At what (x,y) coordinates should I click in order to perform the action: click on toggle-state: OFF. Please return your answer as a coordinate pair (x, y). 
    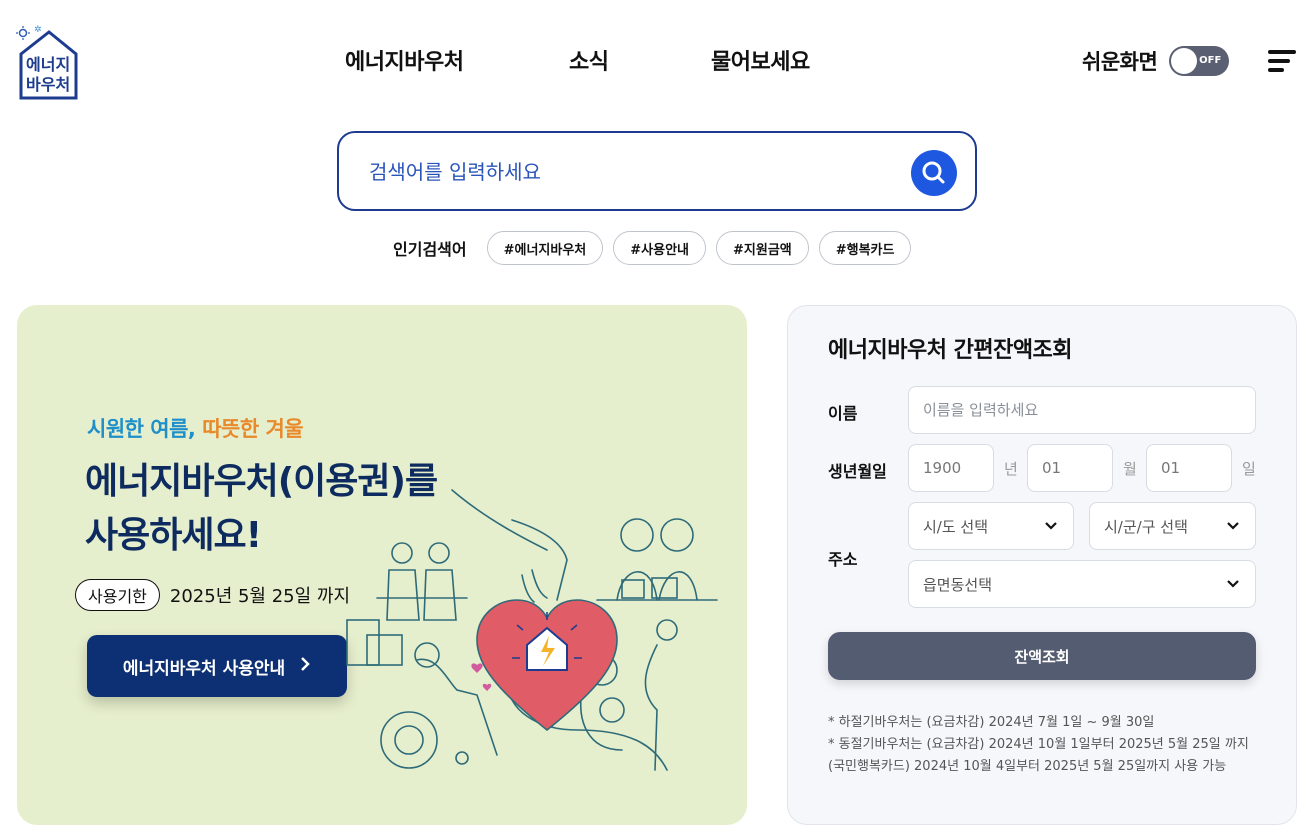
    Looking at the image, I should click on (1210, 60).